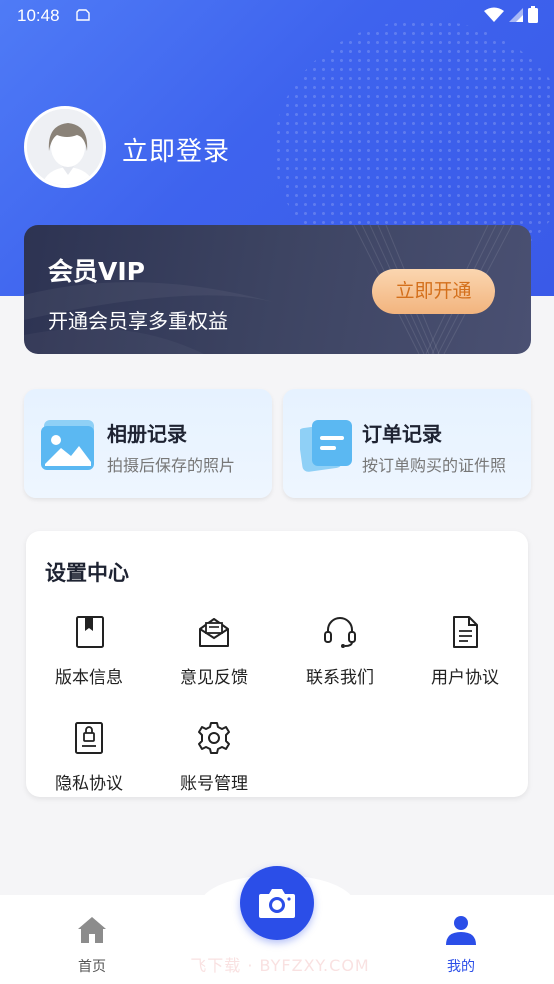 This screenshot has width=554, height=984. I want to click on camera-button, so click(277, 903).